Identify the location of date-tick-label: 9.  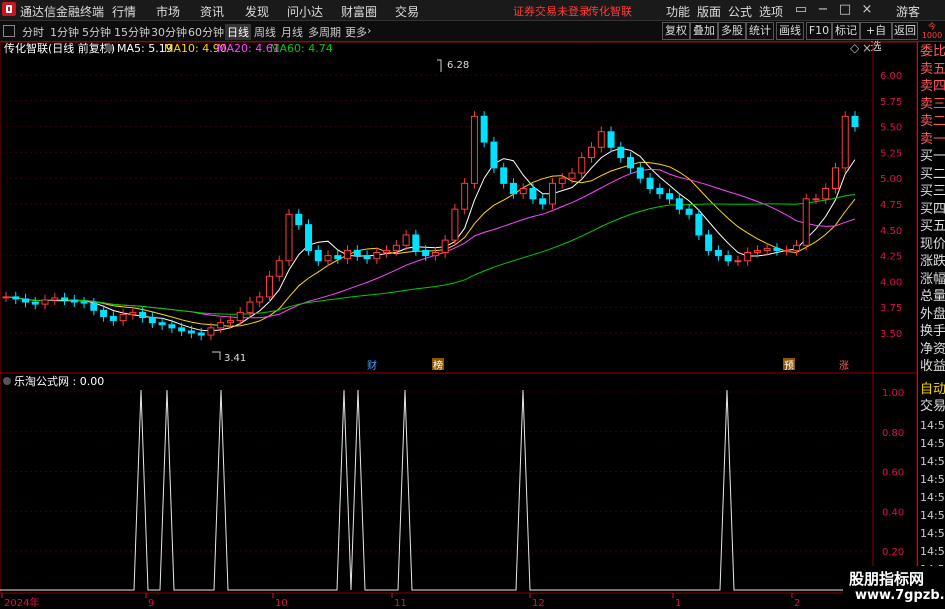
(151, 603).